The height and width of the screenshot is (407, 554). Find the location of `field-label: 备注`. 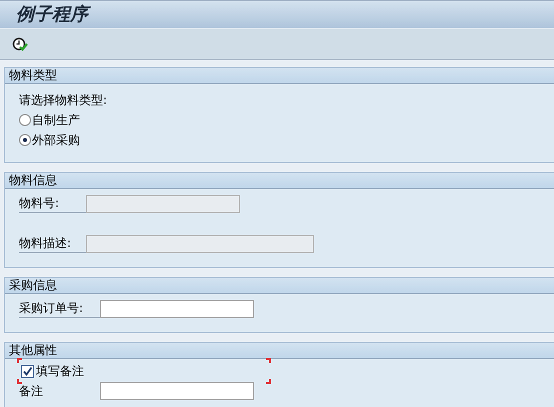

field-label: 备注 is located at coordinates (31, 391).